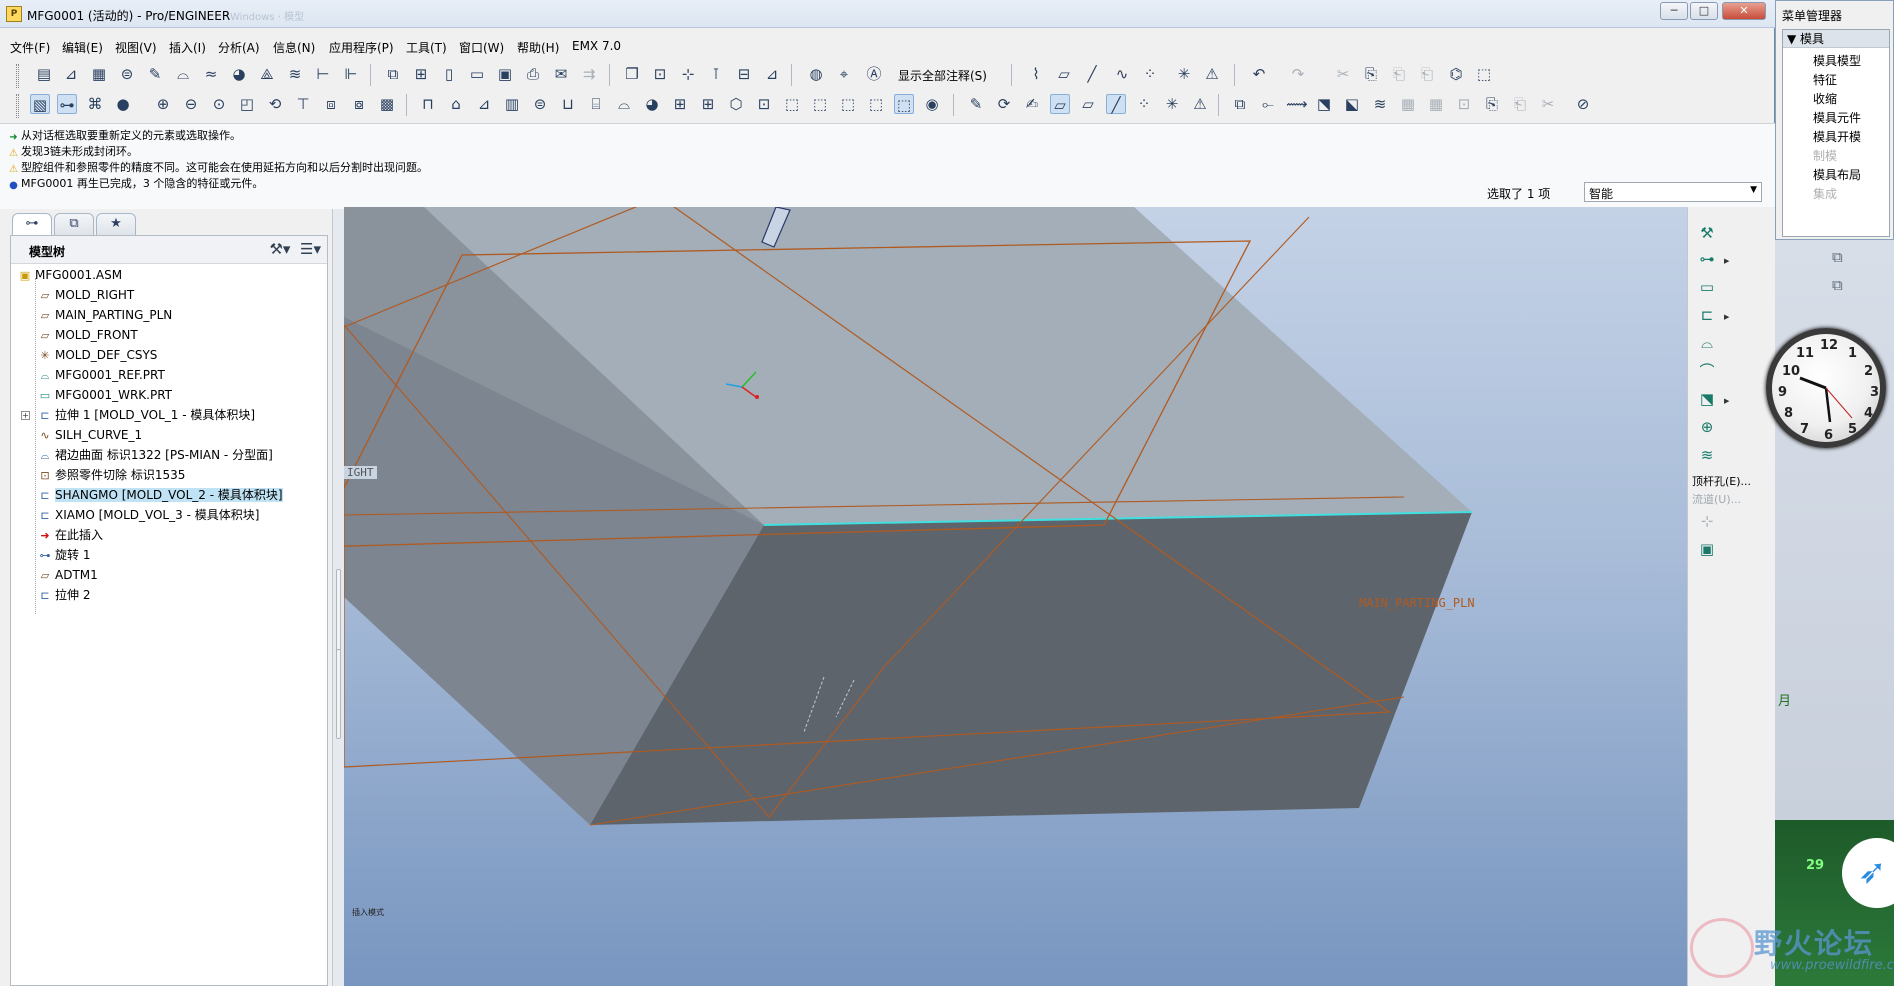 This screenshot has width=1894, height=986. I want to click on settings-icon: ⚒▾, so click(279, 249).